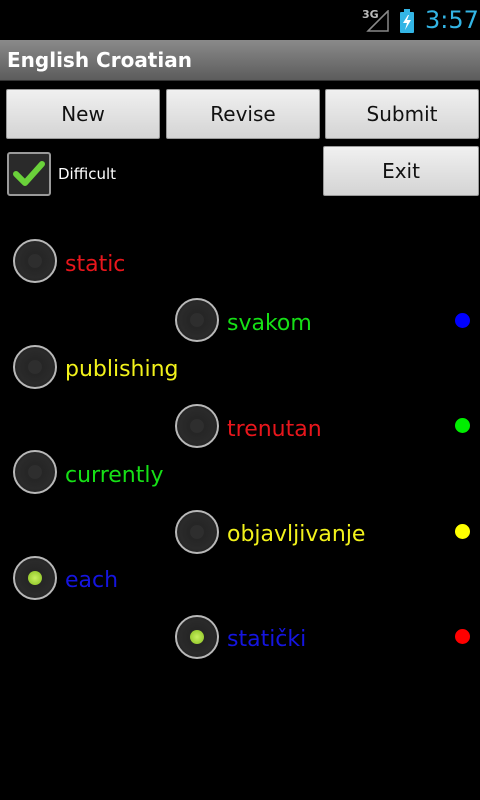  I want to click on signal-icon, so click(377, 21).